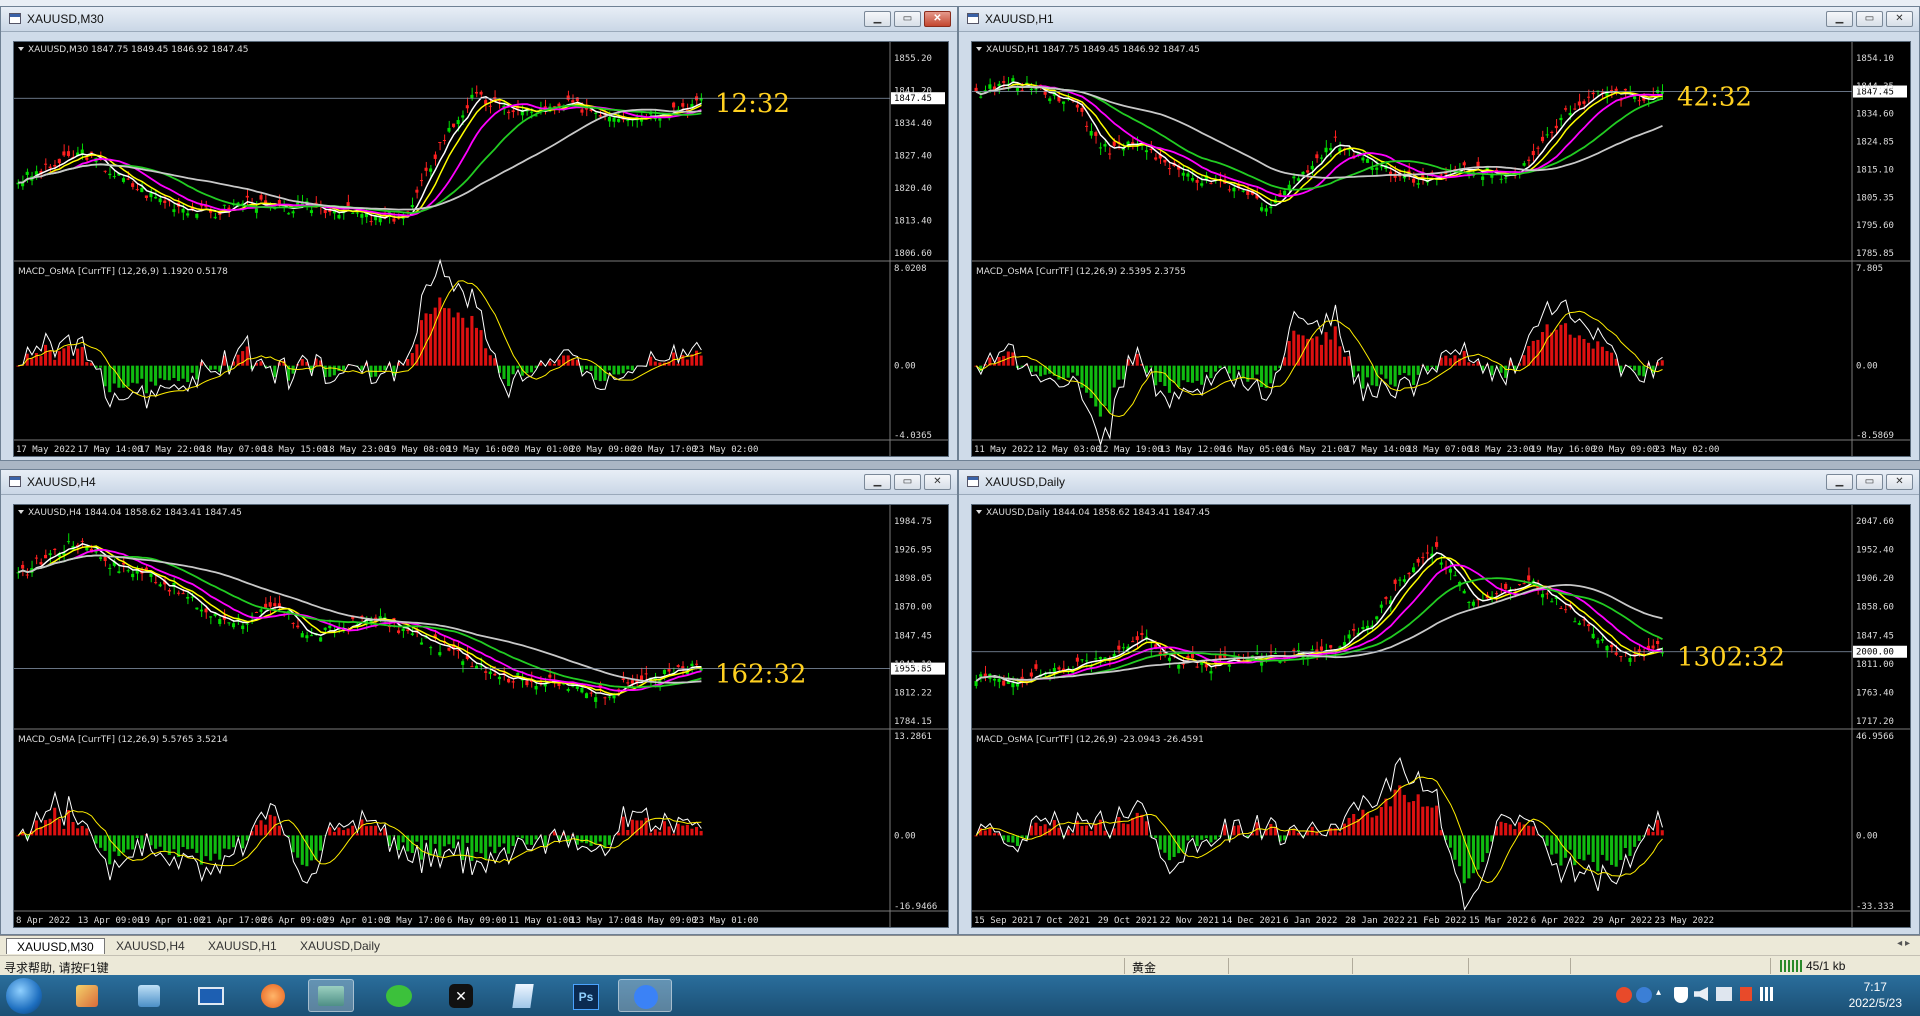  What do you see at coordinates (1439, 482) in the screenshot?
I see `window-titlebar: XAUUSD,Daily ▁ ▭ ✕` at bounding box center [1439, 482].